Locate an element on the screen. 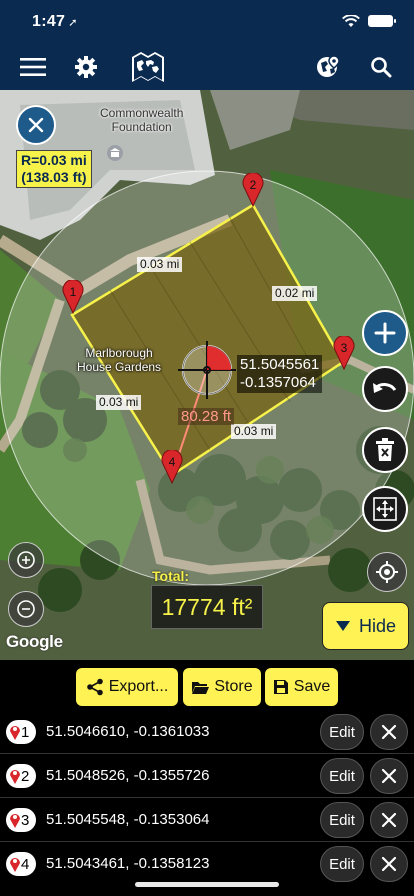  distance-label-right: 0.02 mi is located at coordinates (295, 293).